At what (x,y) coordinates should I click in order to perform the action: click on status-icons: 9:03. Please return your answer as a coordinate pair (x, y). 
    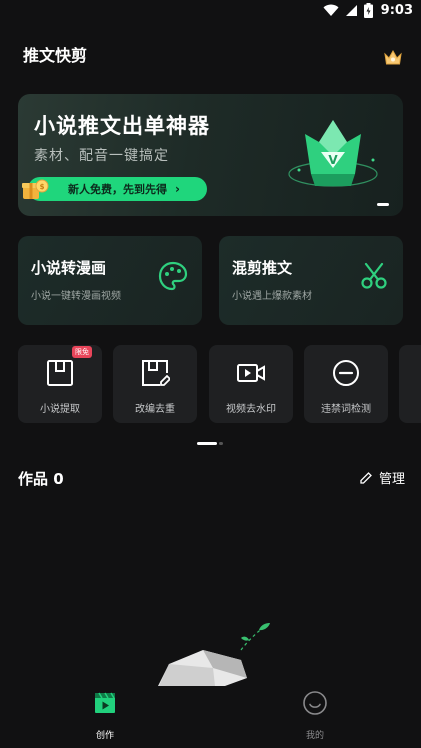
    Looking at the image, I should click on (368, 10).